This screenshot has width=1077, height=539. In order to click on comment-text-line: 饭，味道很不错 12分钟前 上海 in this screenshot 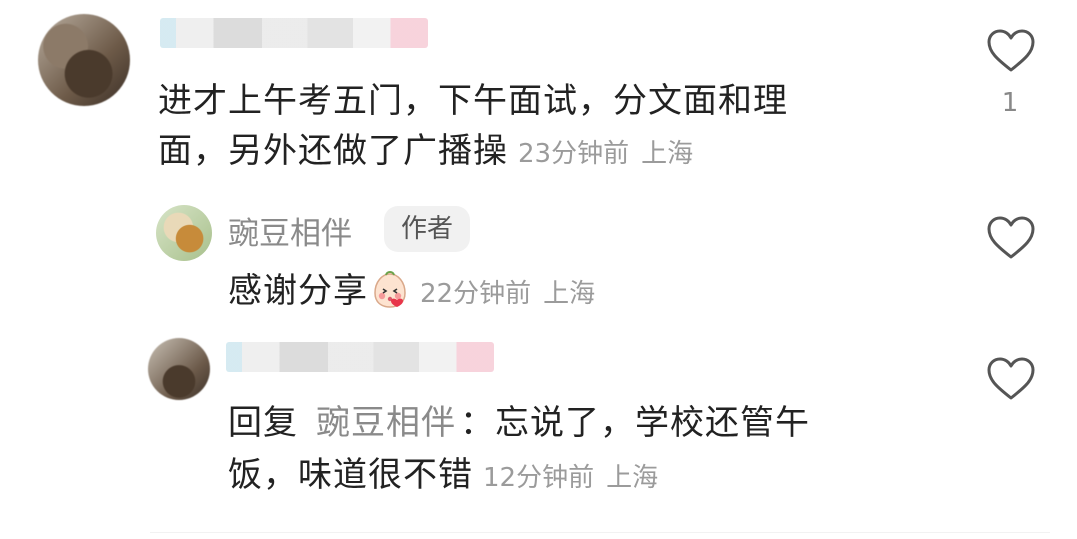, I will do `click(443, 476)`.